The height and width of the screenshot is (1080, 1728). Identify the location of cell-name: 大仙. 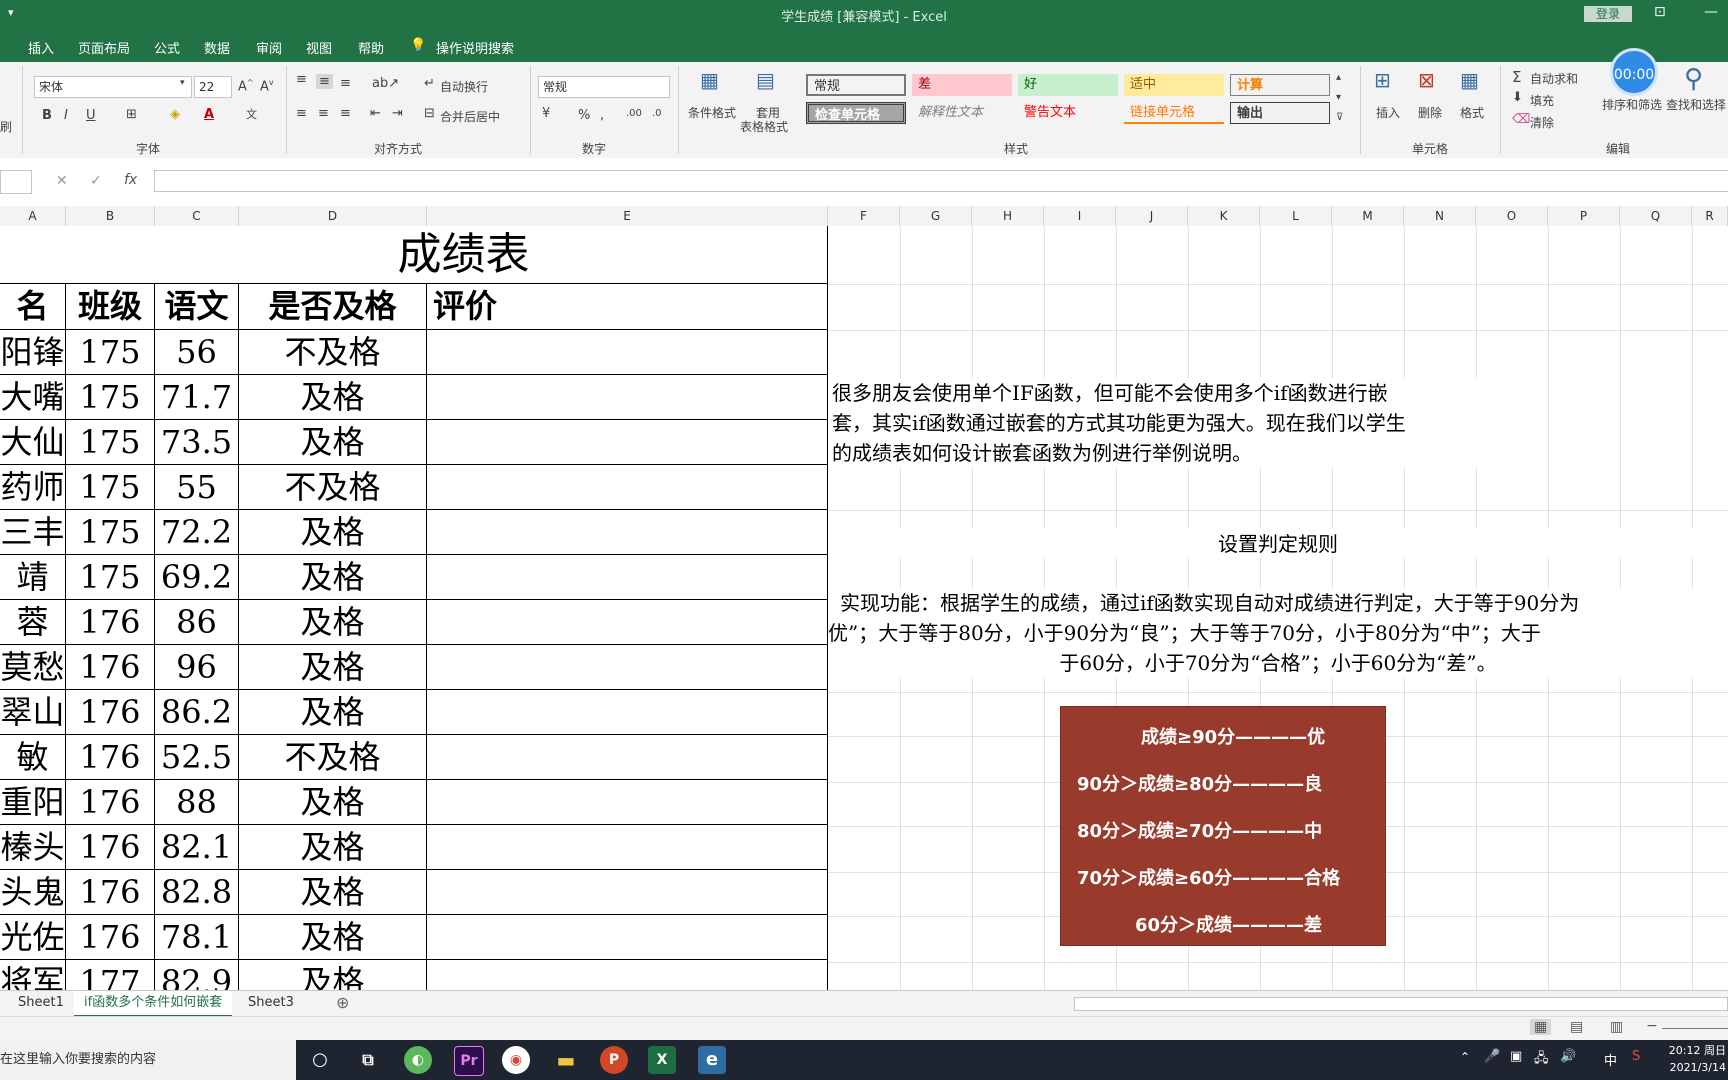
(33, 442).